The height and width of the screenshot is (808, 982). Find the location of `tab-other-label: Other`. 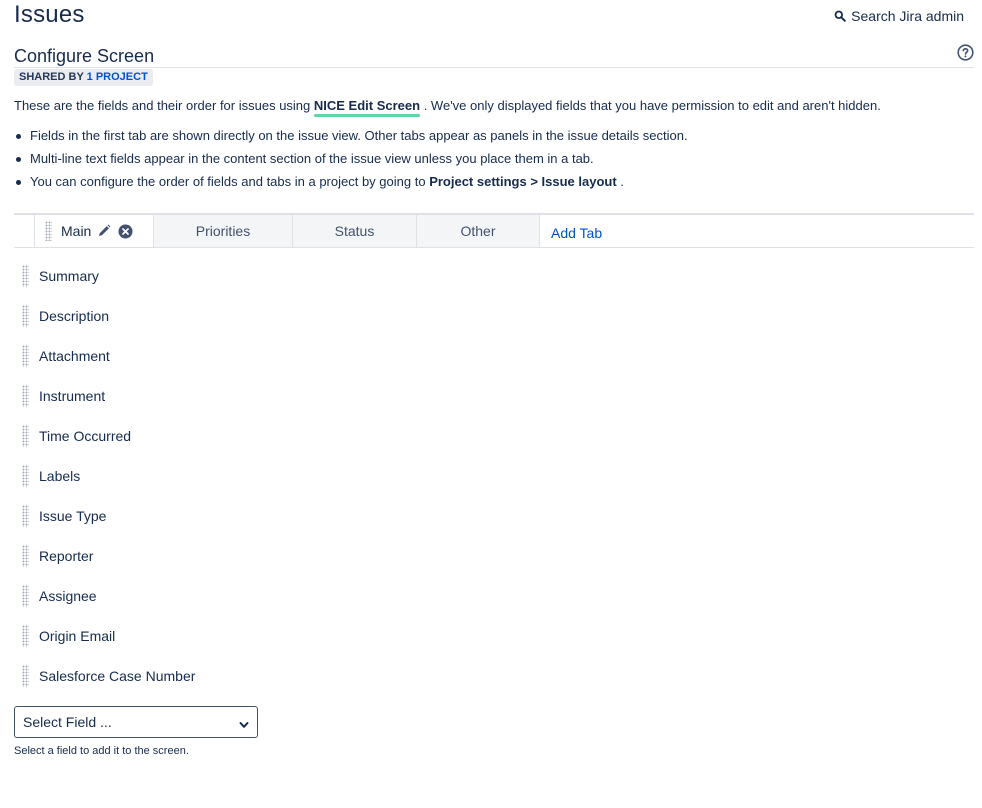

tab-other-label: Other is located at coordinates (478, 231).